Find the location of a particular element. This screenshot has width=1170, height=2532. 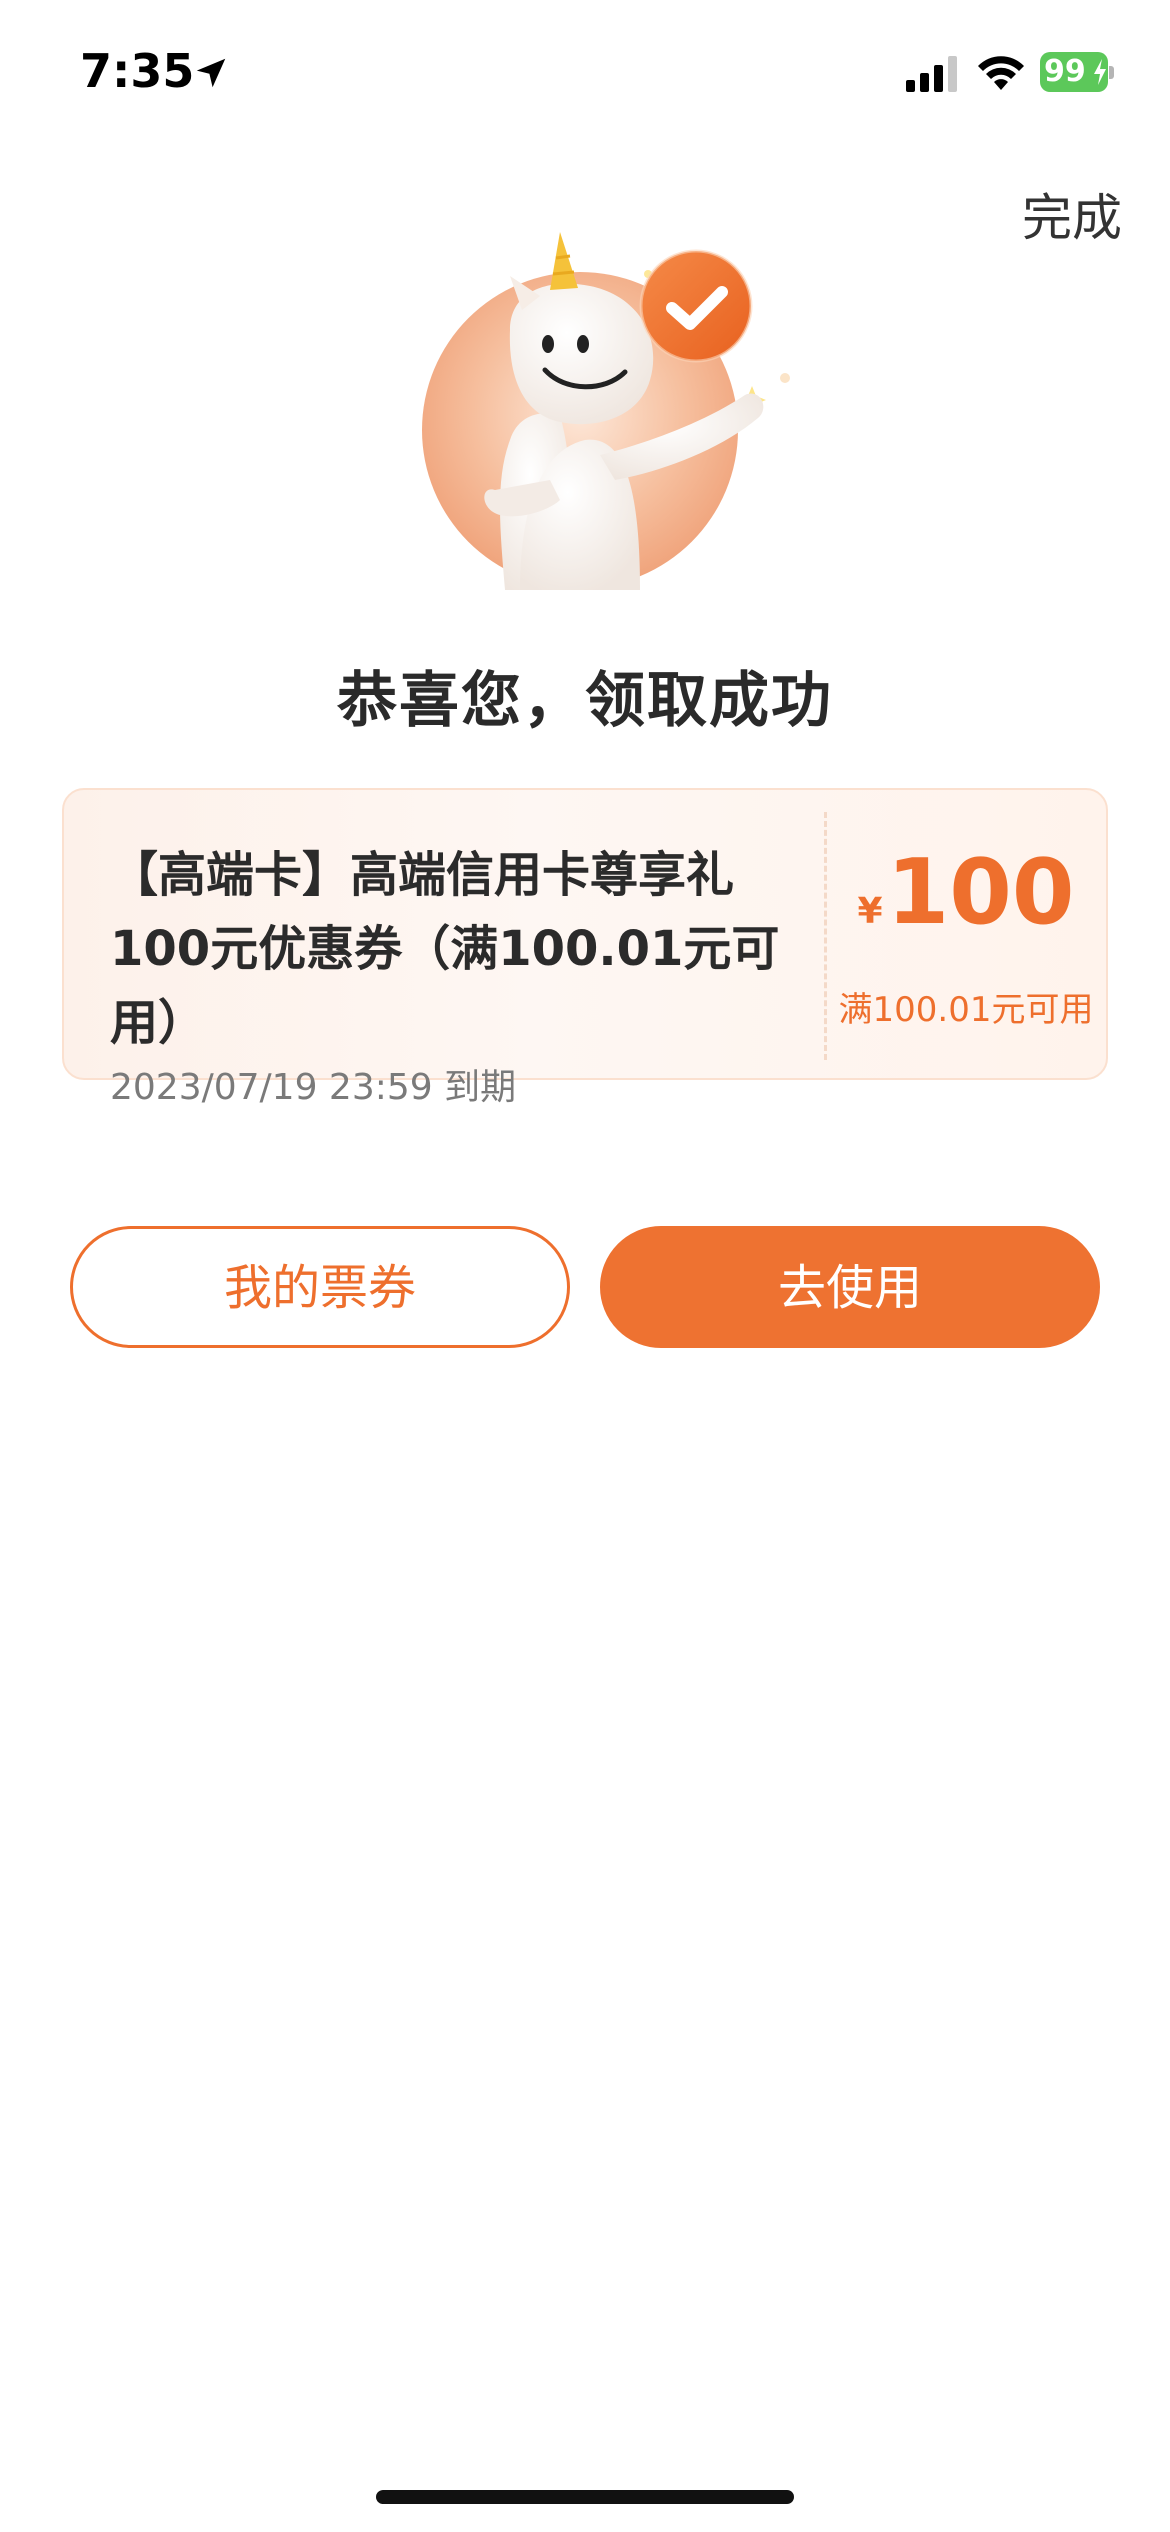

status-time: 7:35 is located at coordinates (137, 71).